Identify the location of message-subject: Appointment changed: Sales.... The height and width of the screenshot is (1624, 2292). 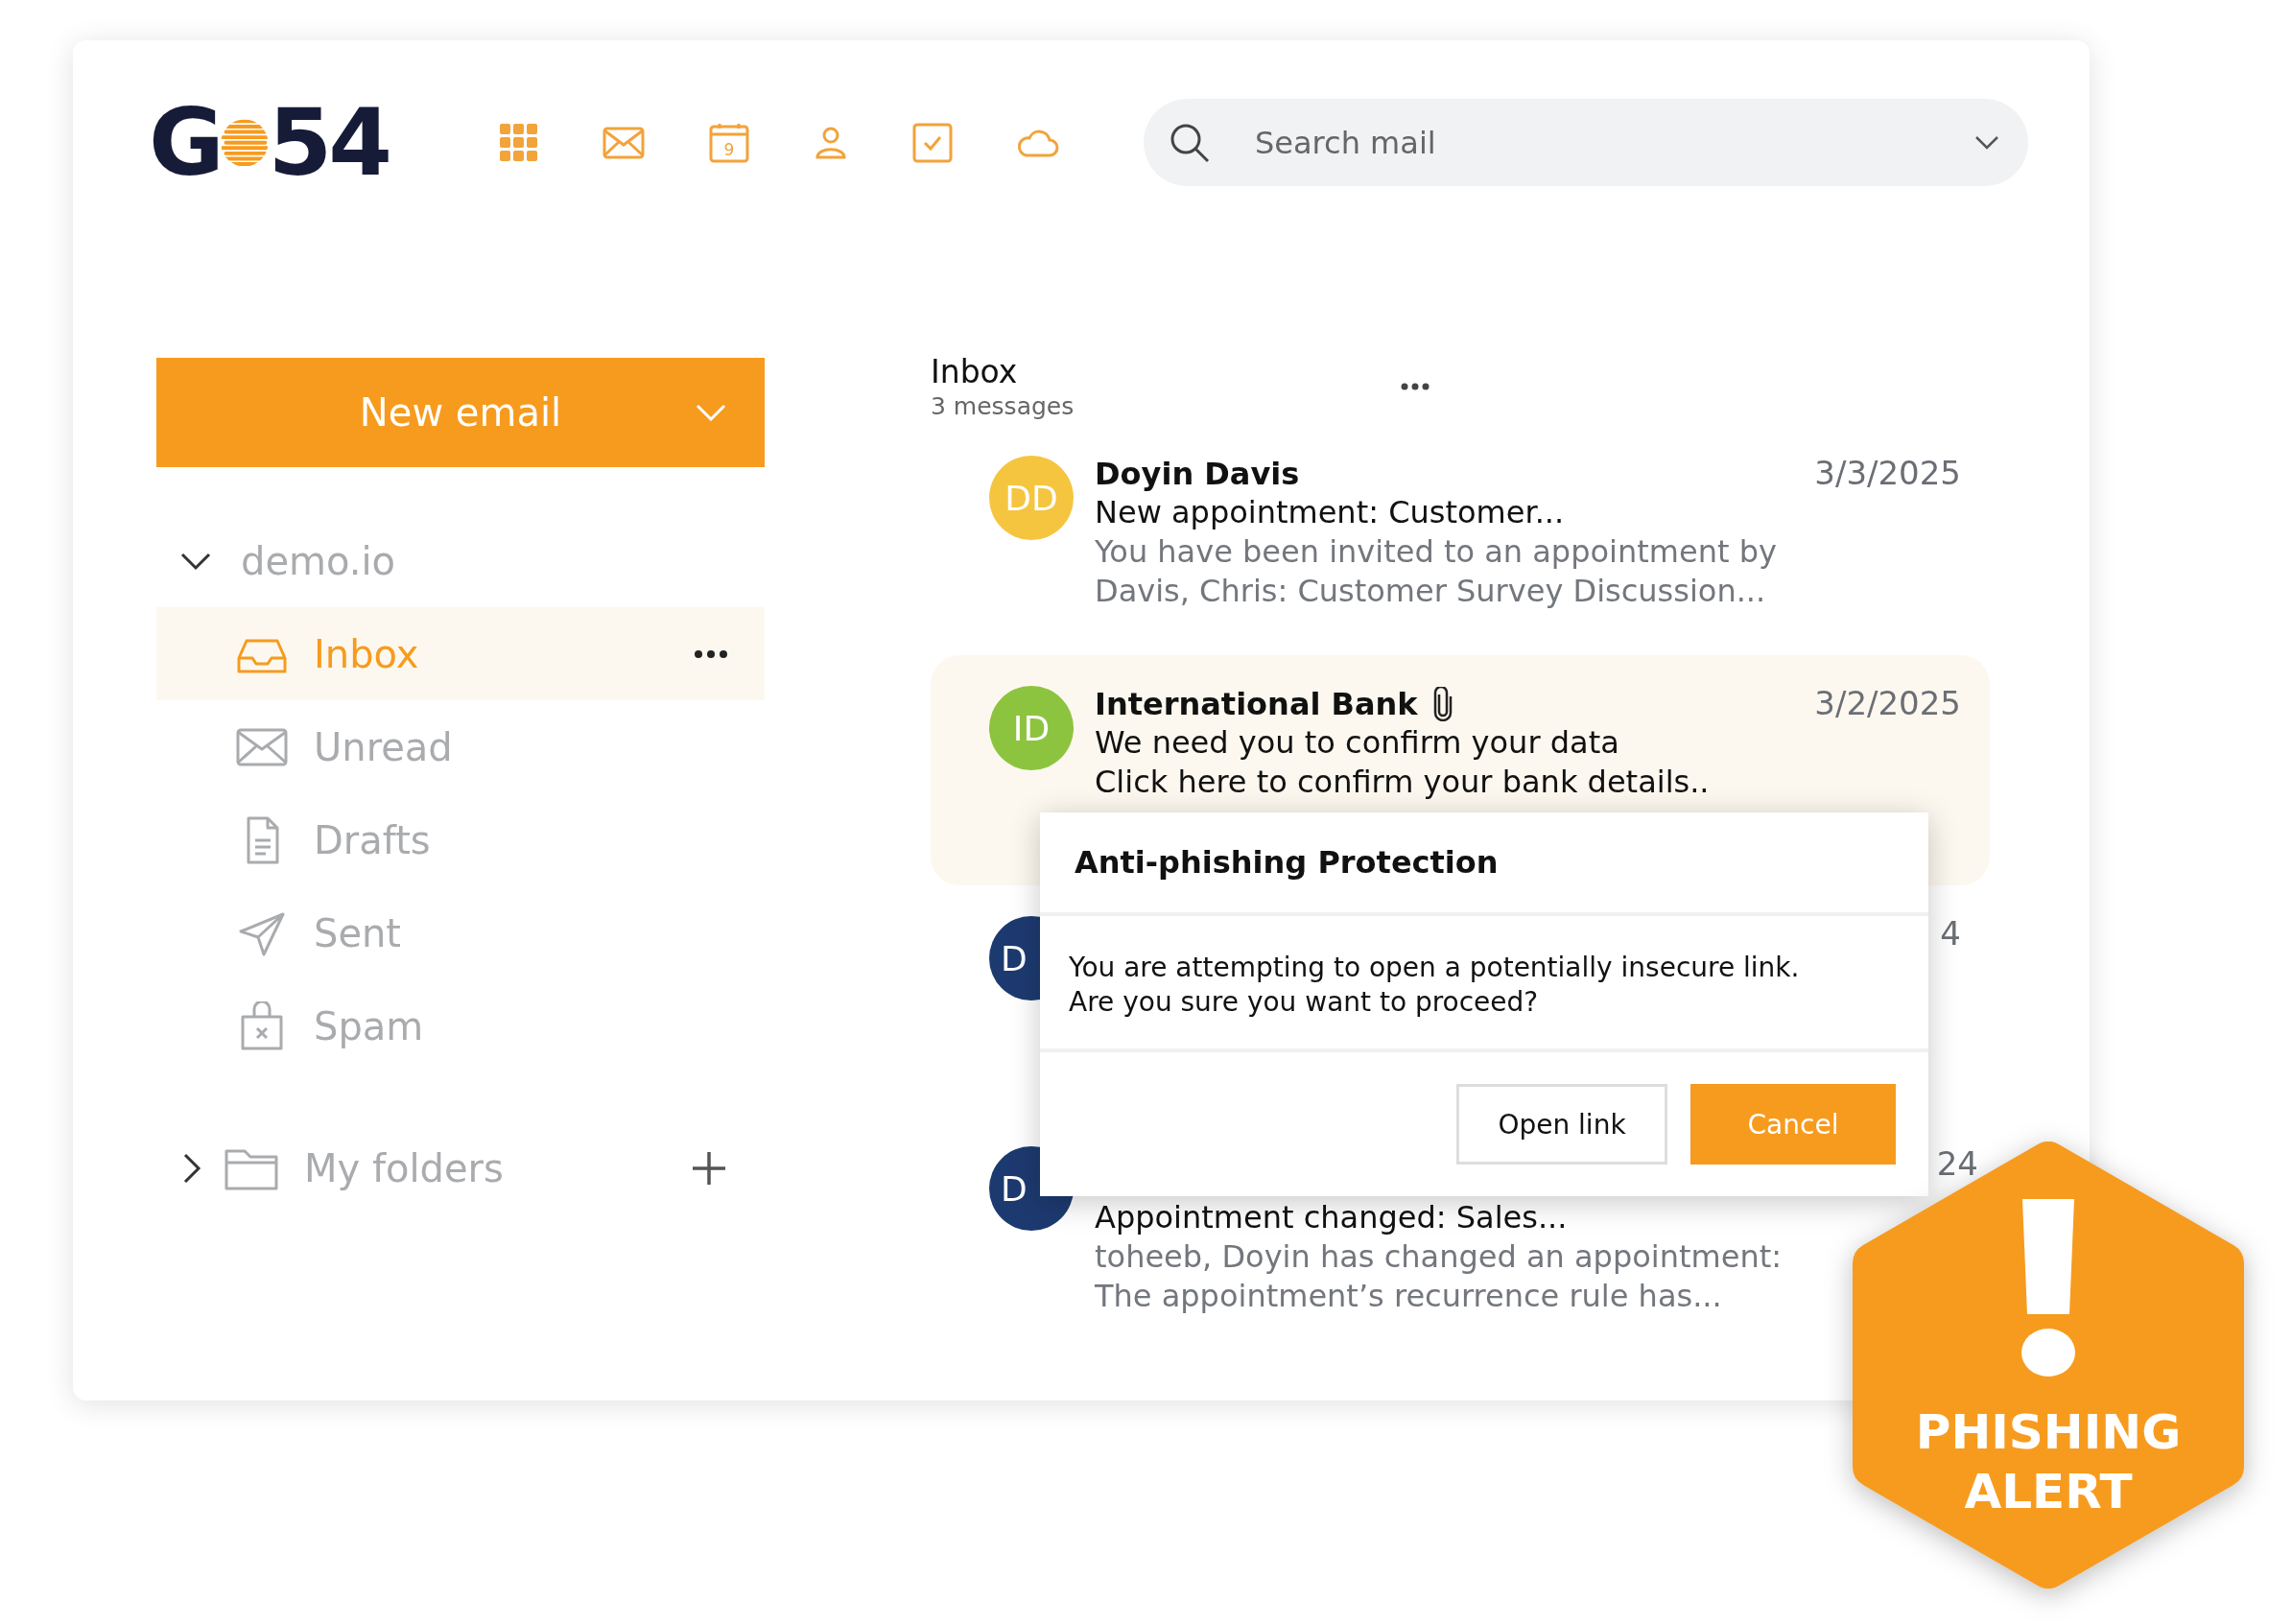
(1332, 1217).